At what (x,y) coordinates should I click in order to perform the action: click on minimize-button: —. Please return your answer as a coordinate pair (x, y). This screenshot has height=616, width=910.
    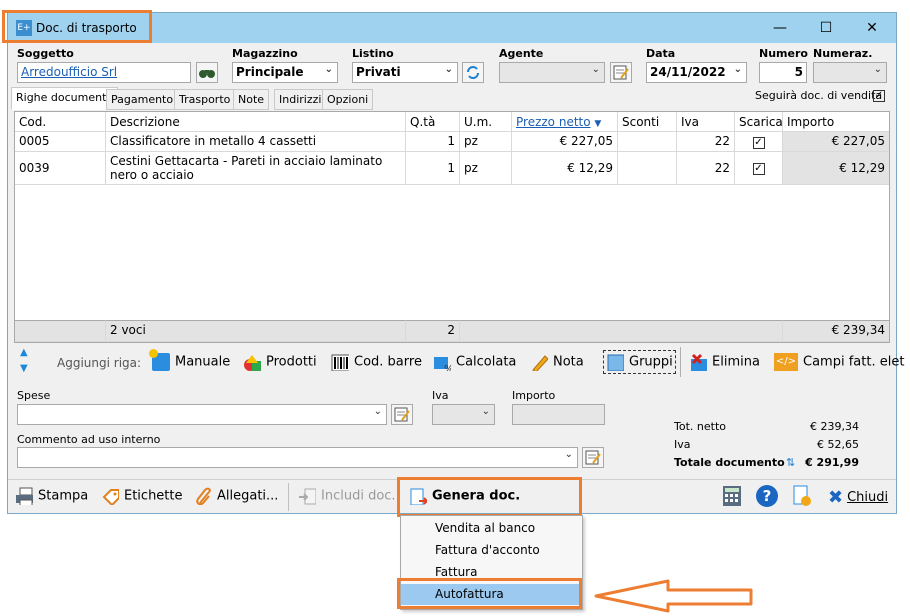
    Looking at the image, I should click on (780, 28).